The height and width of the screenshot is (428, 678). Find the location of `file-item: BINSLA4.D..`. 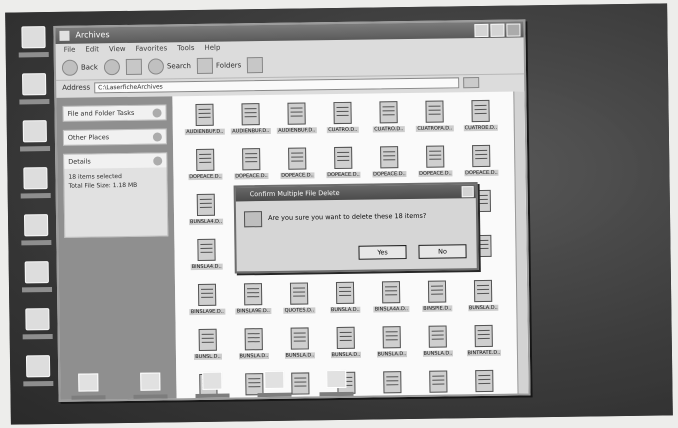

file-item: BINSLA4.D.. is located at coordinates (206, 259).